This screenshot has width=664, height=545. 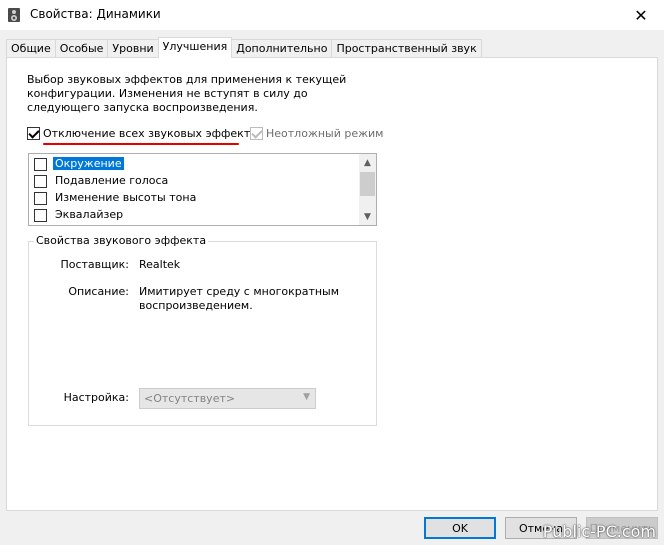 I want to click on window-title: Свойства: Динамики, so click(x=95, y=14).